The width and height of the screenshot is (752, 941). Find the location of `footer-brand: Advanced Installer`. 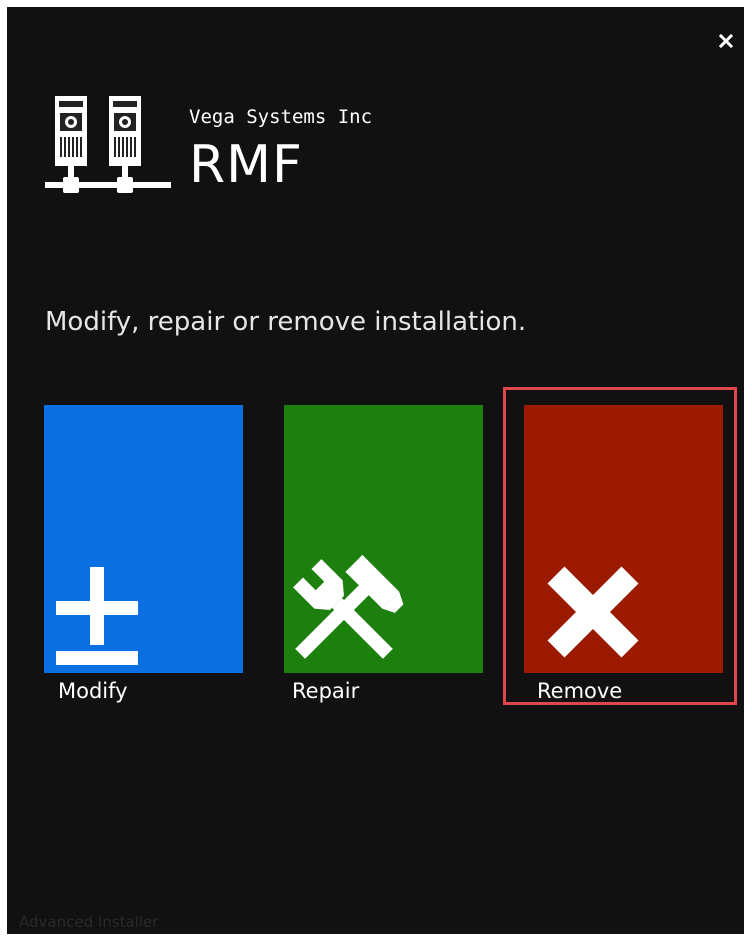

footer-brand: Advanced Installer is located at coordinates (89, 922).